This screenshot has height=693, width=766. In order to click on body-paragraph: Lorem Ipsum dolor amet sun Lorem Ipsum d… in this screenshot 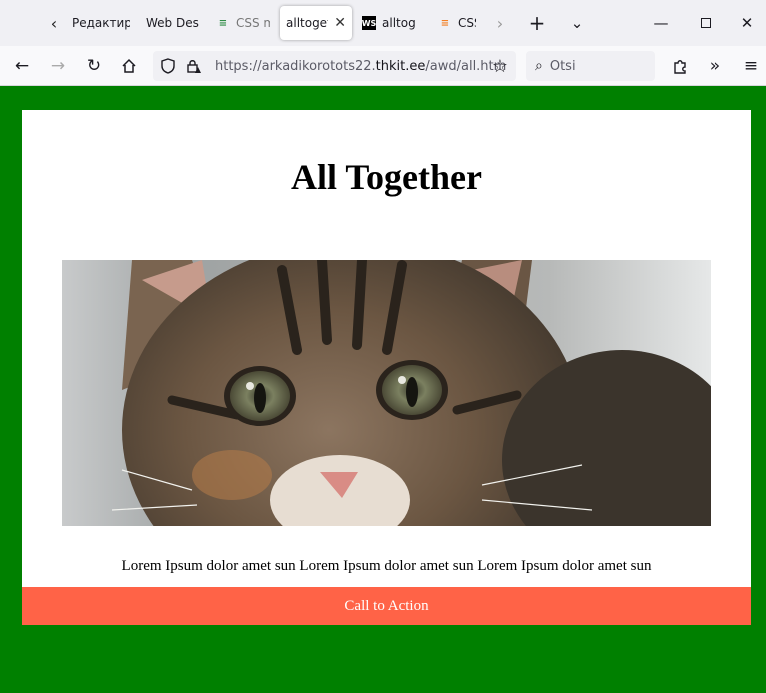, I will do `click(386, 566)`.